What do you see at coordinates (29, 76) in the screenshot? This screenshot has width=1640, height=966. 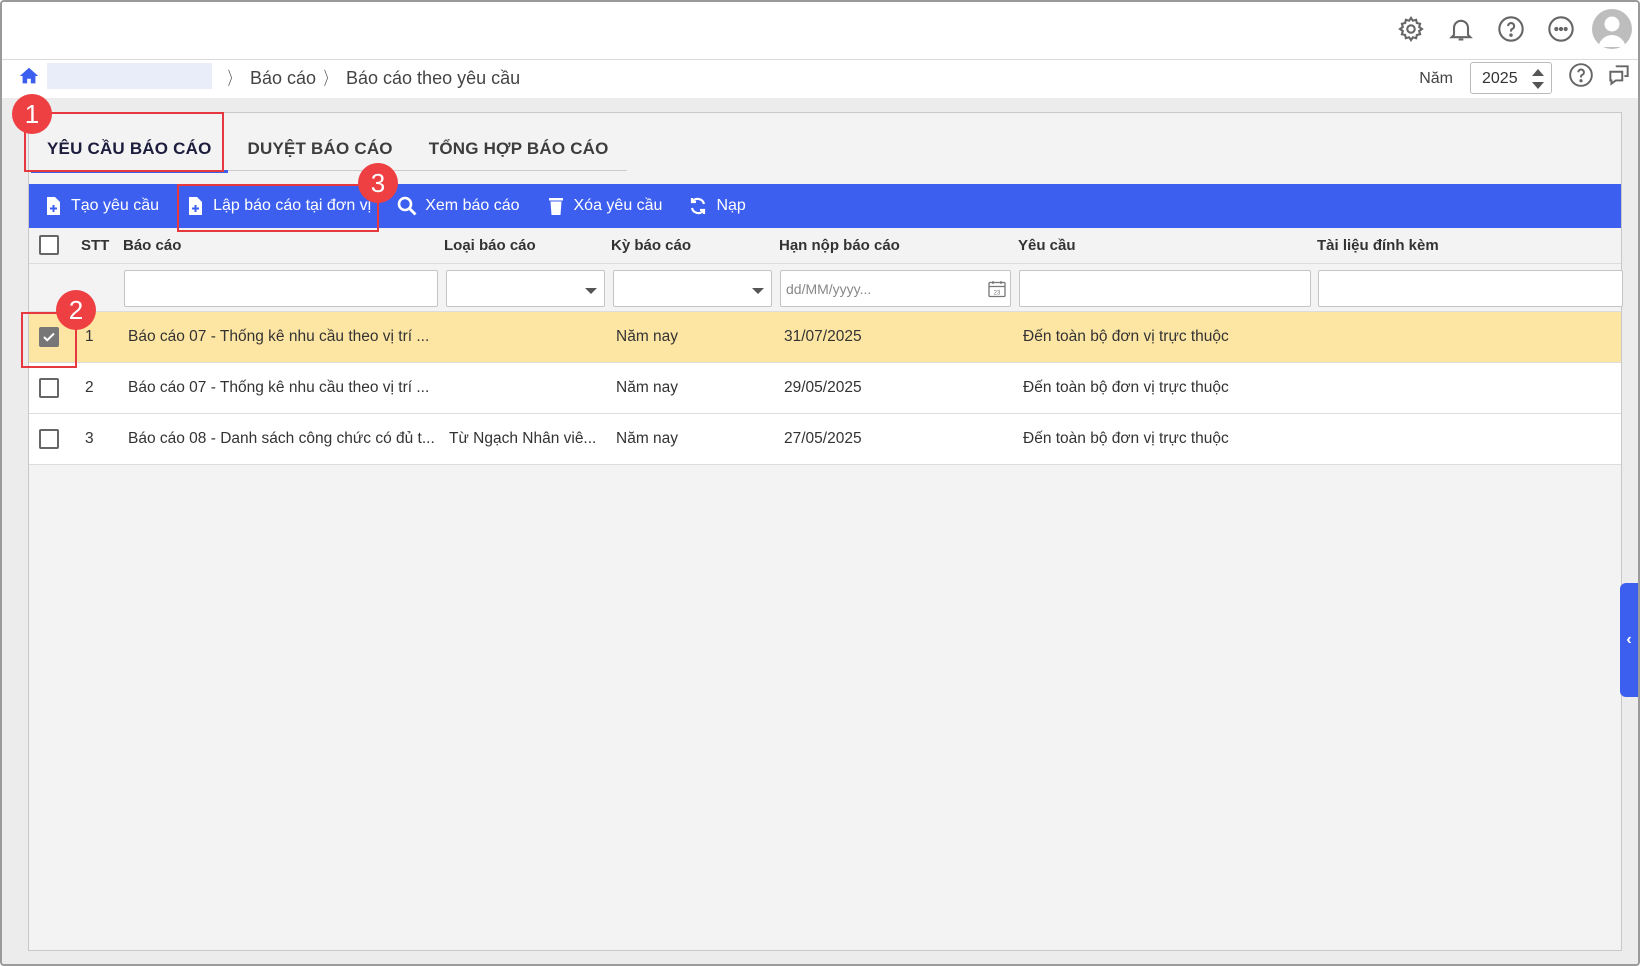 I see `home-icon` at bounding box center [29, 76].